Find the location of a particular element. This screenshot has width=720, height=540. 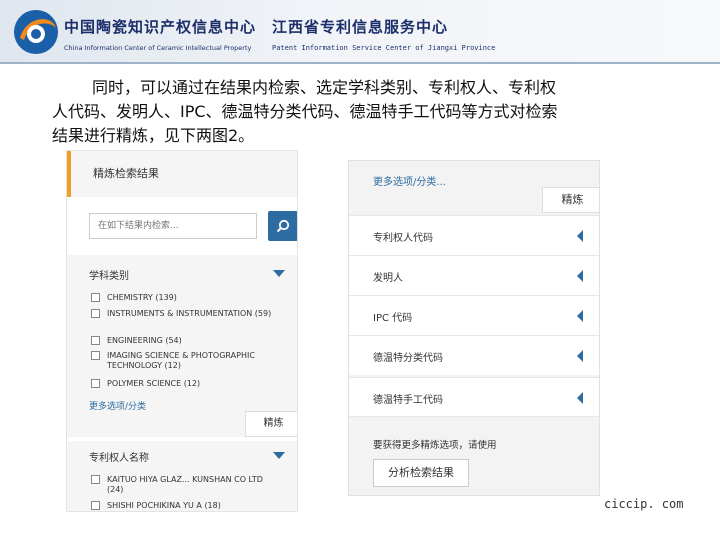

search-button is located at coordinates (282, 226).